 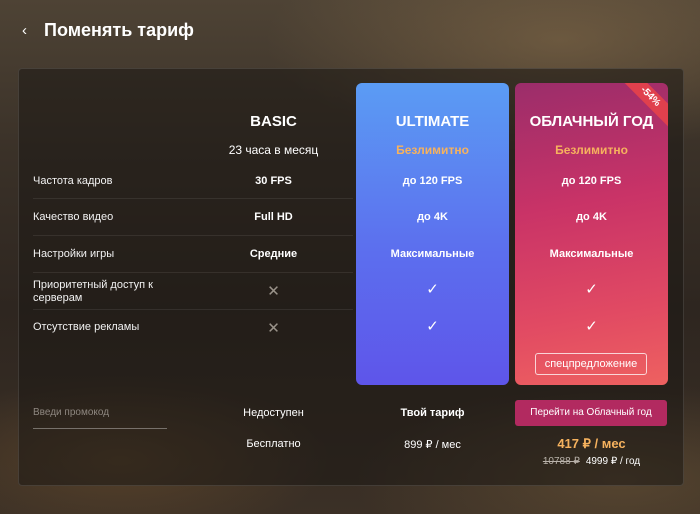 What do you see at coordinates (591, 413) in the screenshot?
I see `switch-to-cloud-year-button: Перейти на Облачный год` at bounding box center [591, 413].